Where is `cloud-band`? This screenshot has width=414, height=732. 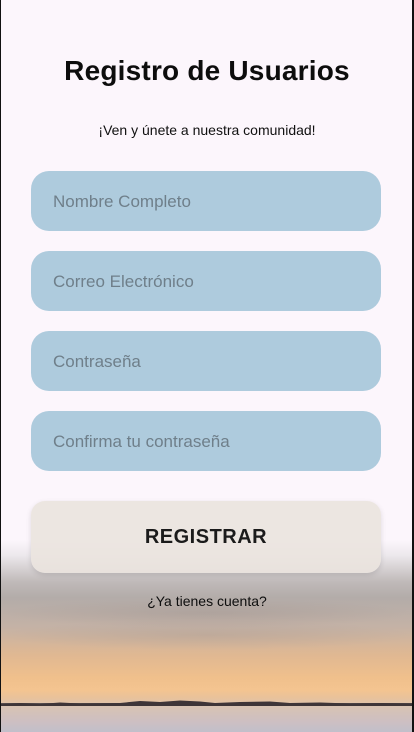 cloud-band is located at coordinates (207, 635).